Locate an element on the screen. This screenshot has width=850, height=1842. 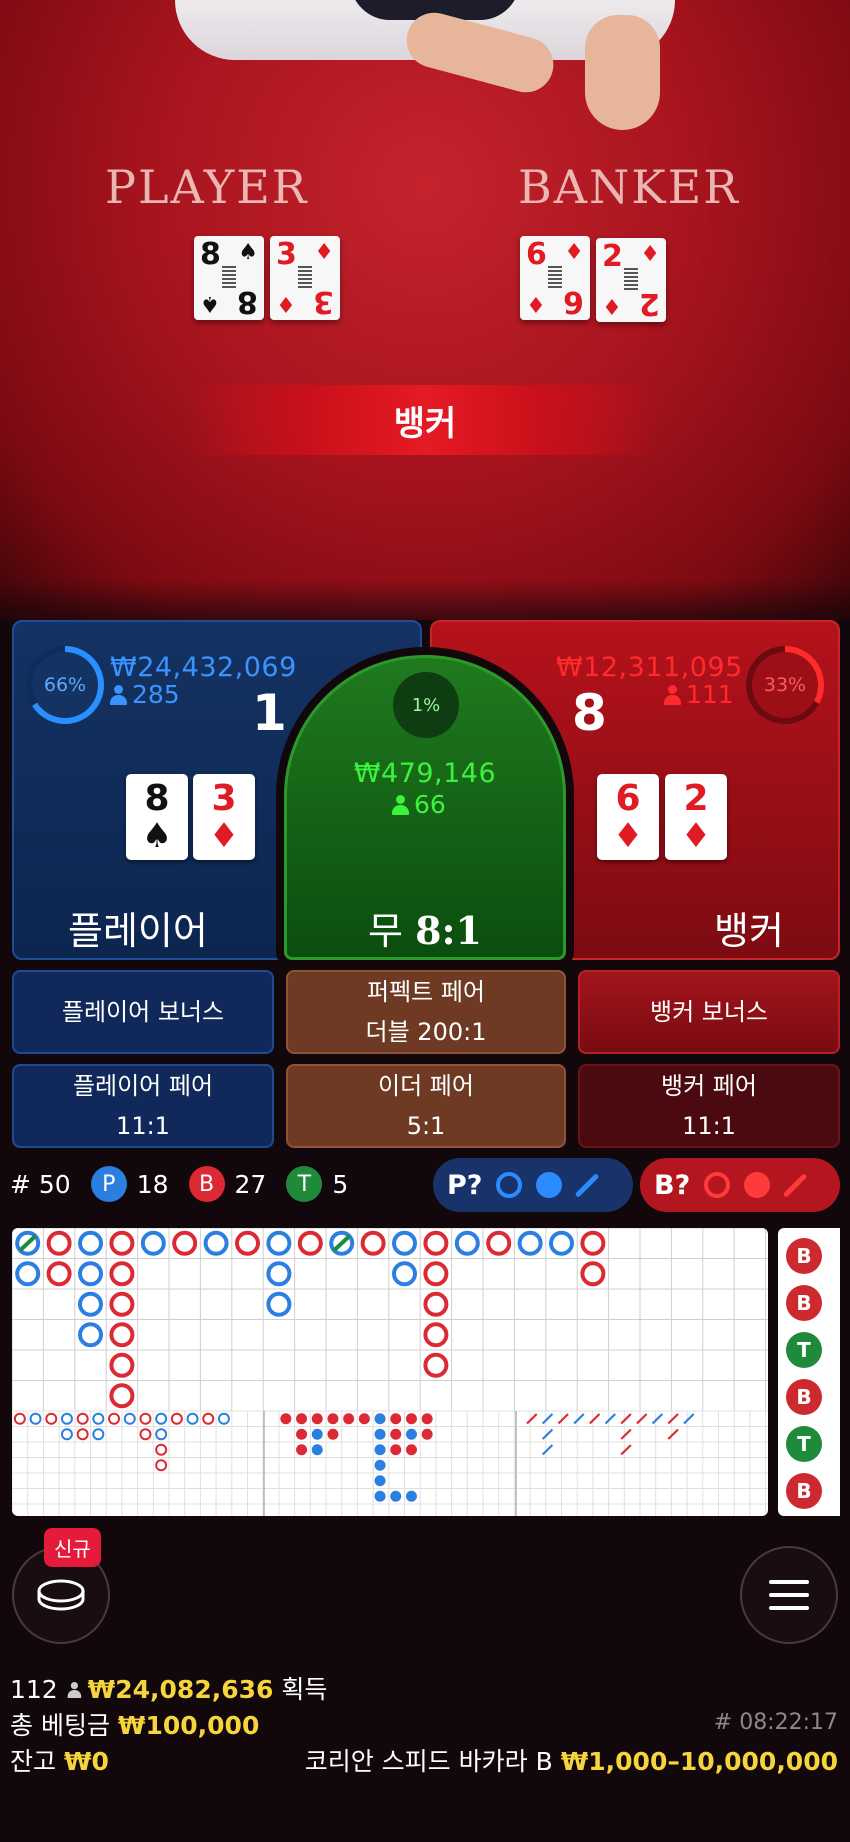
bead-road: BBTBTB is located at coordinates (809, 1372).